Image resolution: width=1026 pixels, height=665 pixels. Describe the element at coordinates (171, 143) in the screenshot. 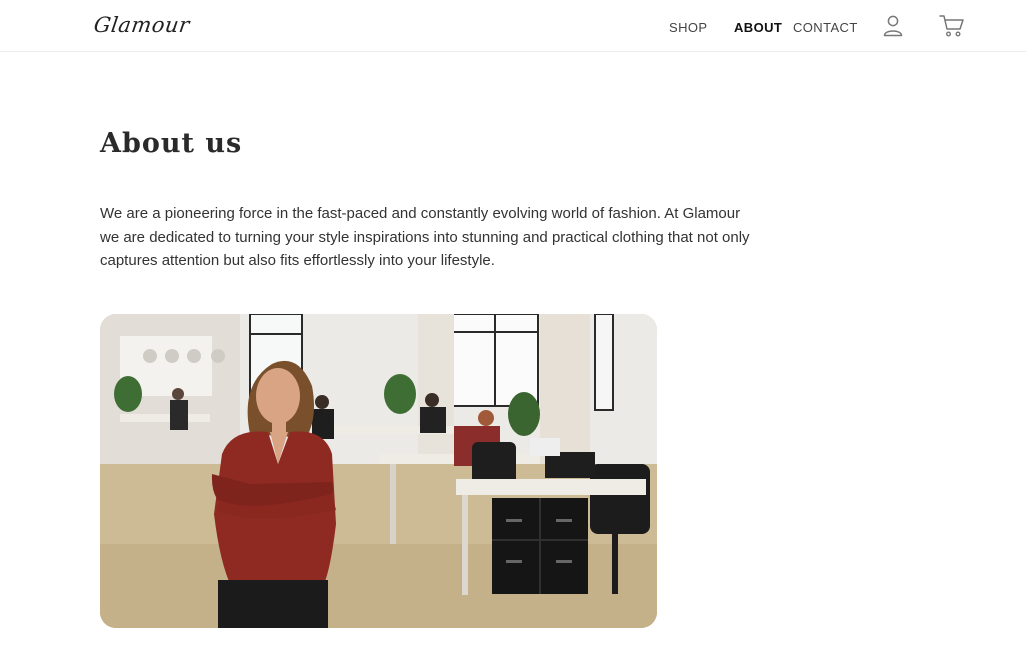

I see `page-title: About us` at that location.